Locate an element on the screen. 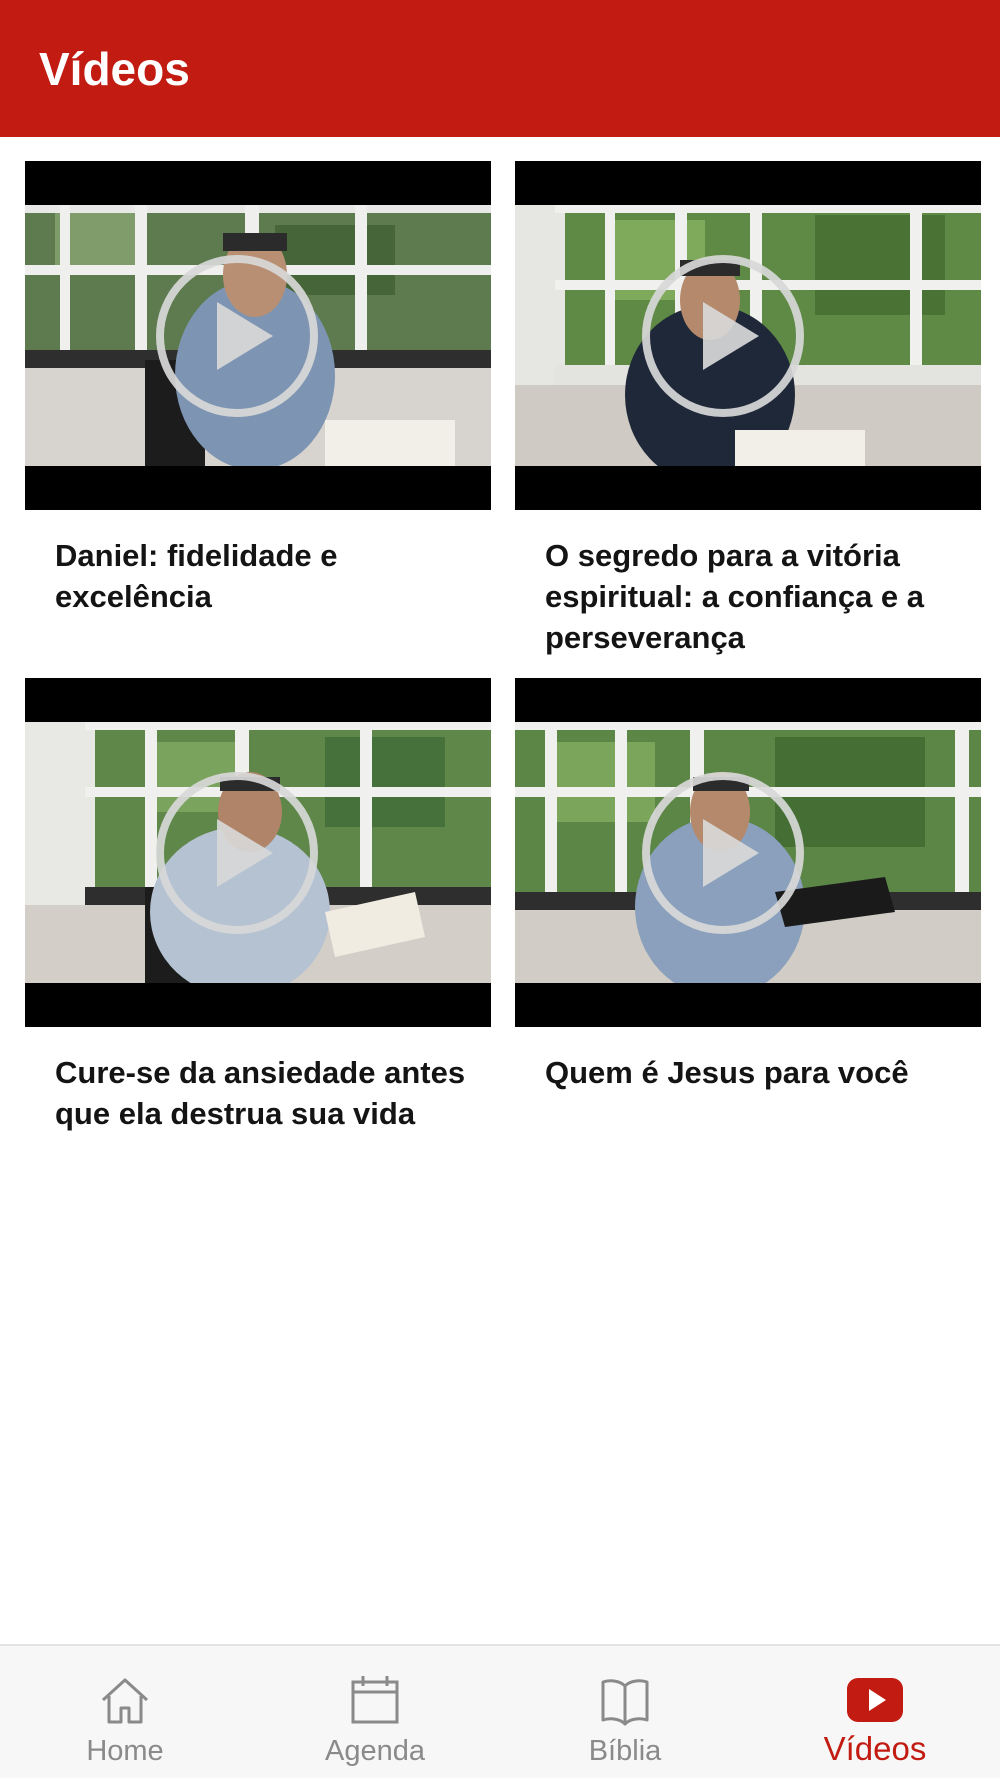  tab-biblia: Bíblia is located at coordinates (625, 1712).